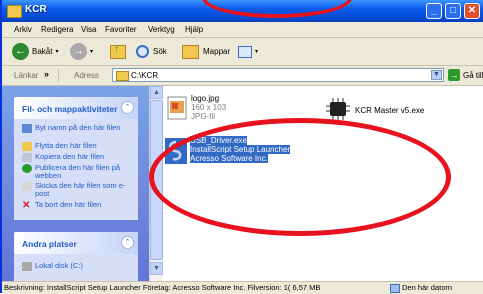  I want to click on search-button: Sök, so click(151, 51).